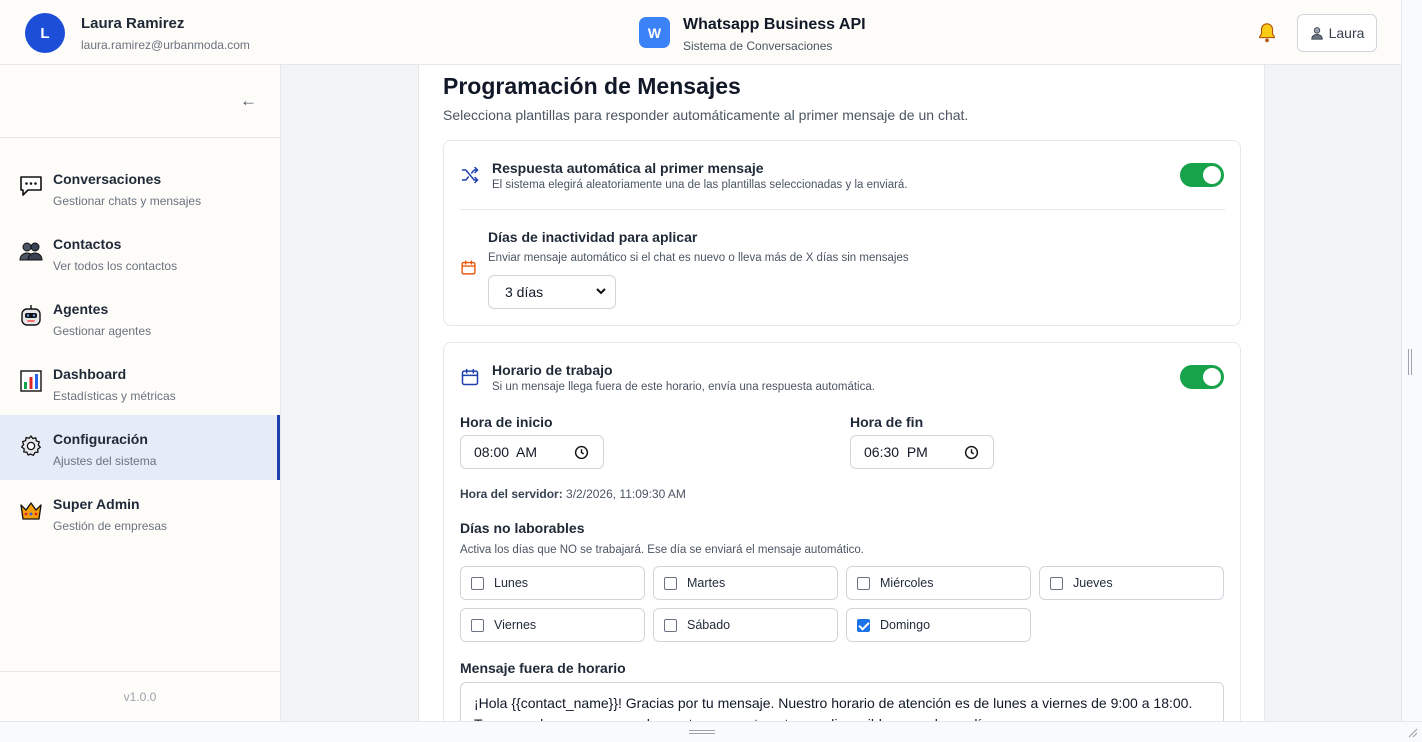 This screenshot has height=742, width=1422. I want to click on server-time-value: 3/2/2026, 11:09:30 AM, so click(626, 494).